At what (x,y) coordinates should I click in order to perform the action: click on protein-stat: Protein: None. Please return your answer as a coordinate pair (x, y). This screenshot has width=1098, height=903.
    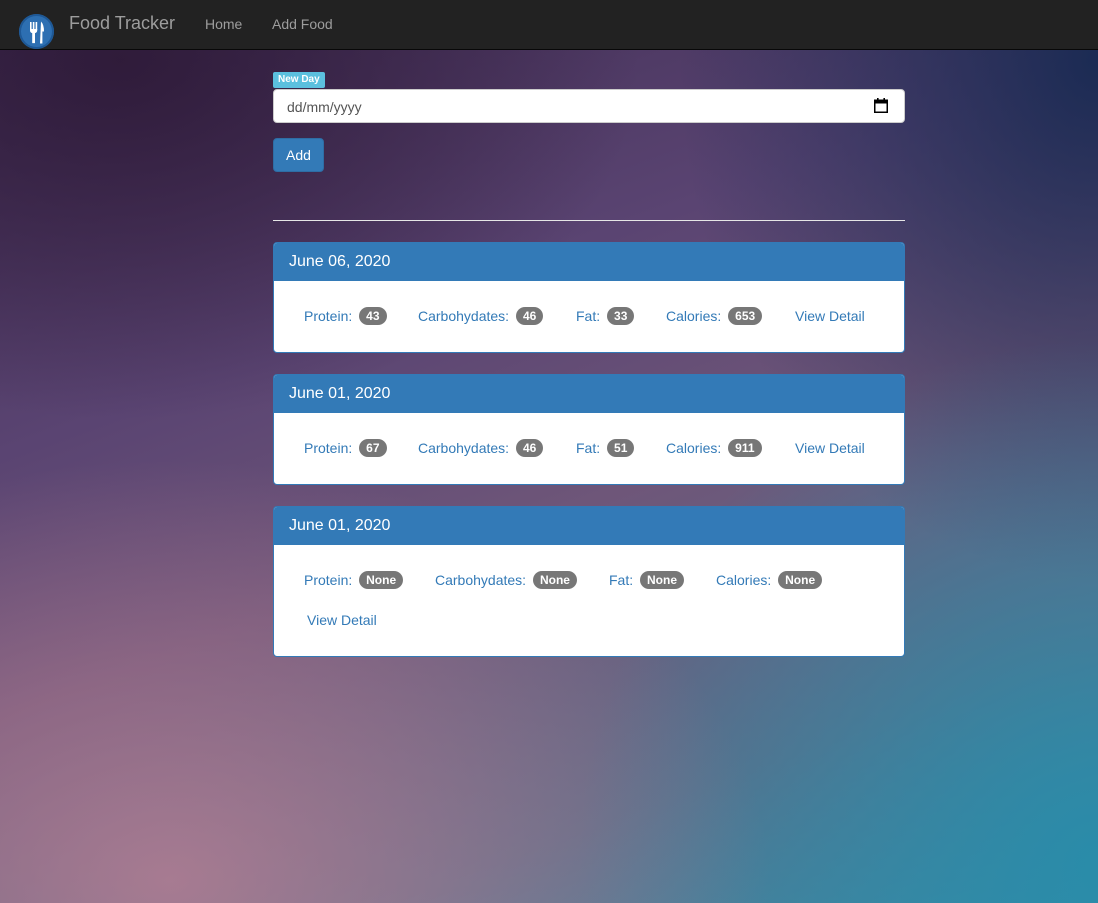
    Looking at the image, I should click on (354, 580).